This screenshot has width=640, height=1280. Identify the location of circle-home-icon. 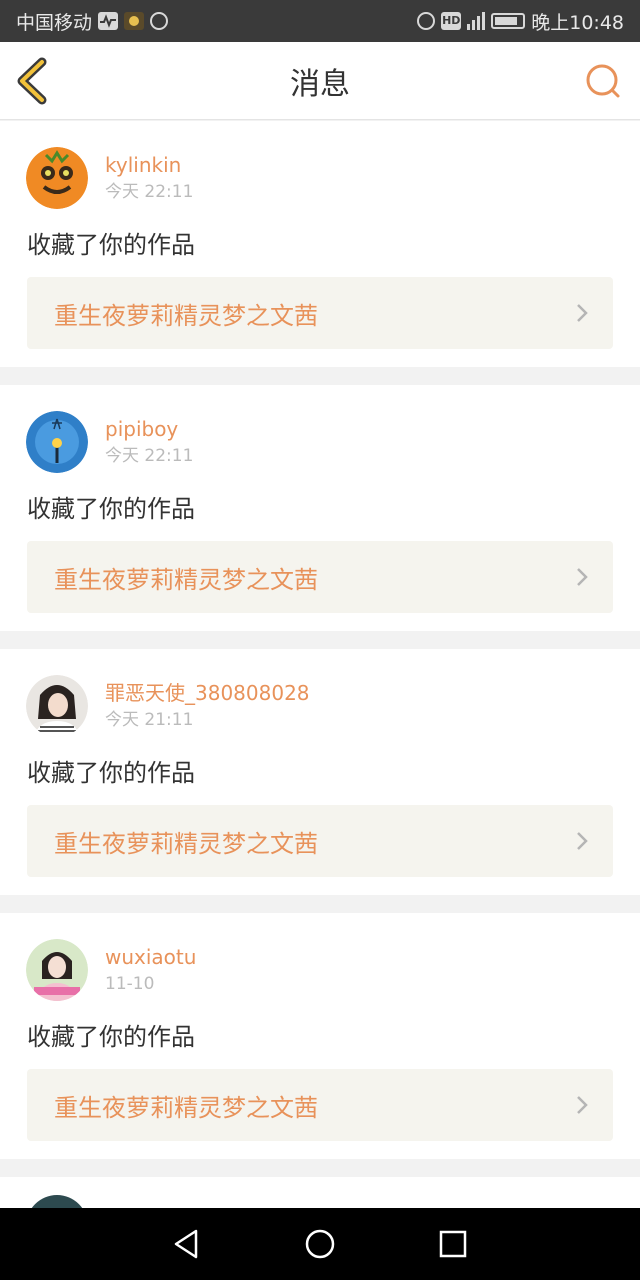
(320, 1244).